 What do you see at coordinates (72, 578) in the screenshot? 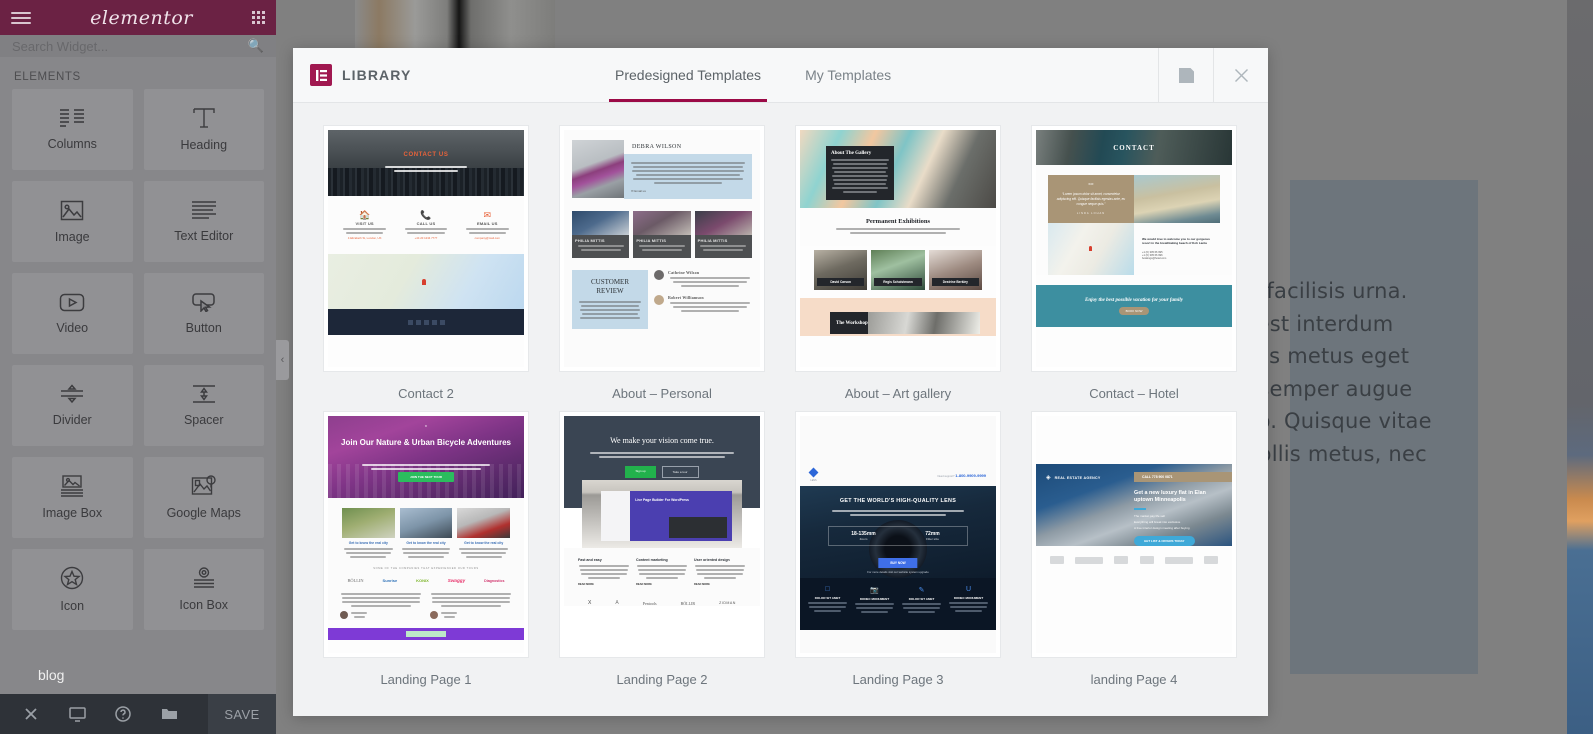
I see `star-icon` at bounding box center [72, 578].